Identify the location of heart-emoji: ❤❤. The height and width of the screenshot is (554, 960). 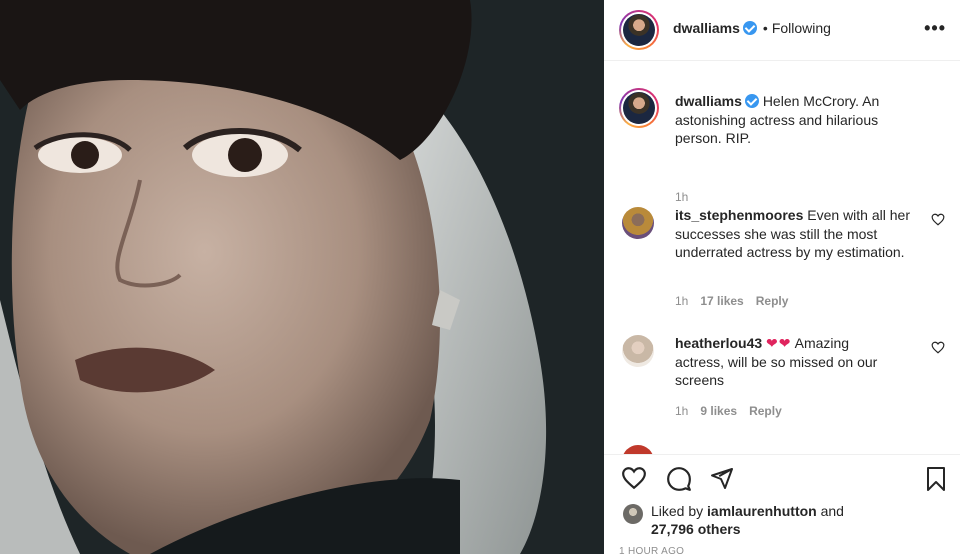
(779, 343).